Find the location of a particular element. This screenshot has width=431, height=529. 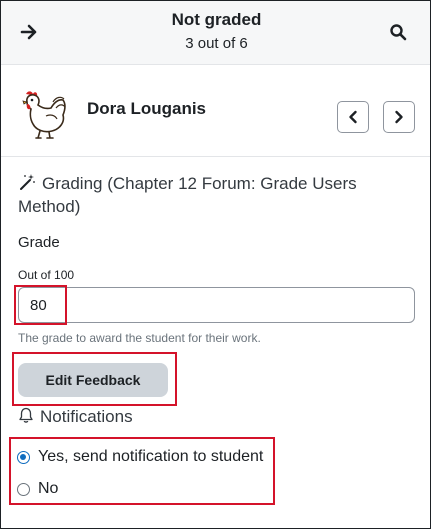

magic-wand-icon is located at coordinates (27, 182).